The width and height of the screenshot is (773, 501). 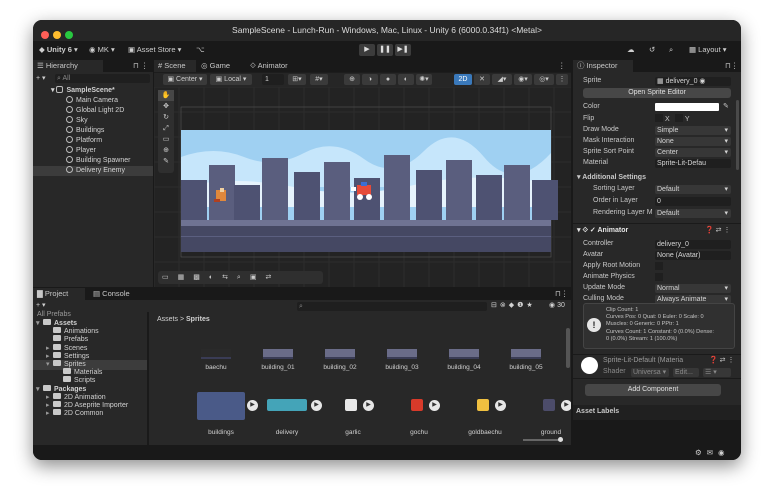 I want to click on inspector-lock-icon: ⊓⋮, so click(x=729, y=66).